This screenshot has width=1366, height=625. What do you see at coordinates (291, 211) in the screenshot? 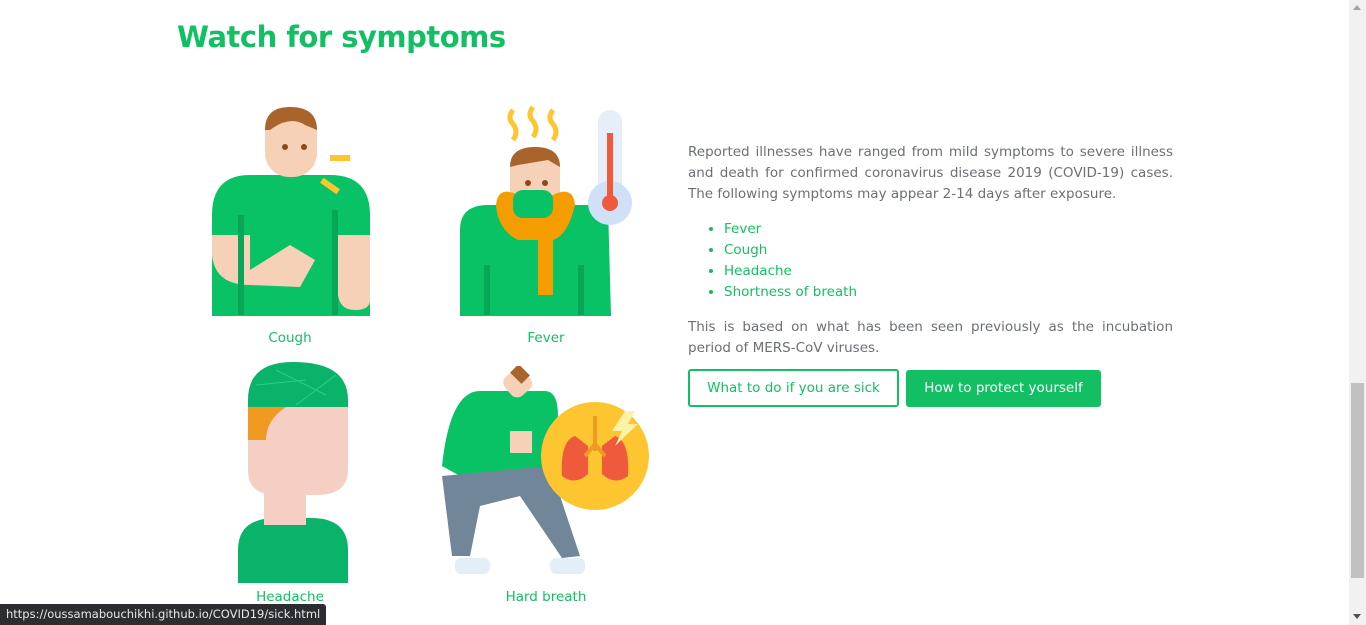
I see `cough-illustration` at bounding box center [291, 211].